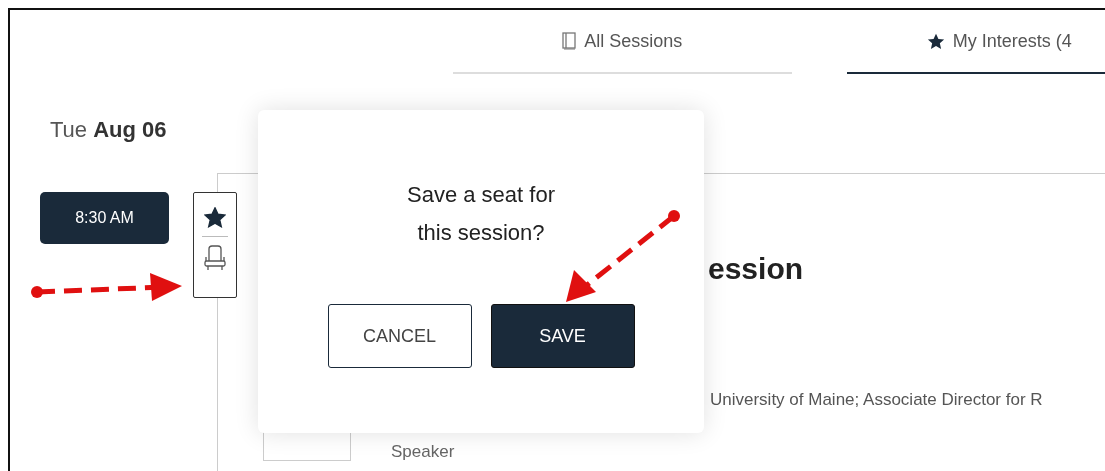 The image size is (1105, 471). I want to click on tab: All Sessions, so click(622, 42).